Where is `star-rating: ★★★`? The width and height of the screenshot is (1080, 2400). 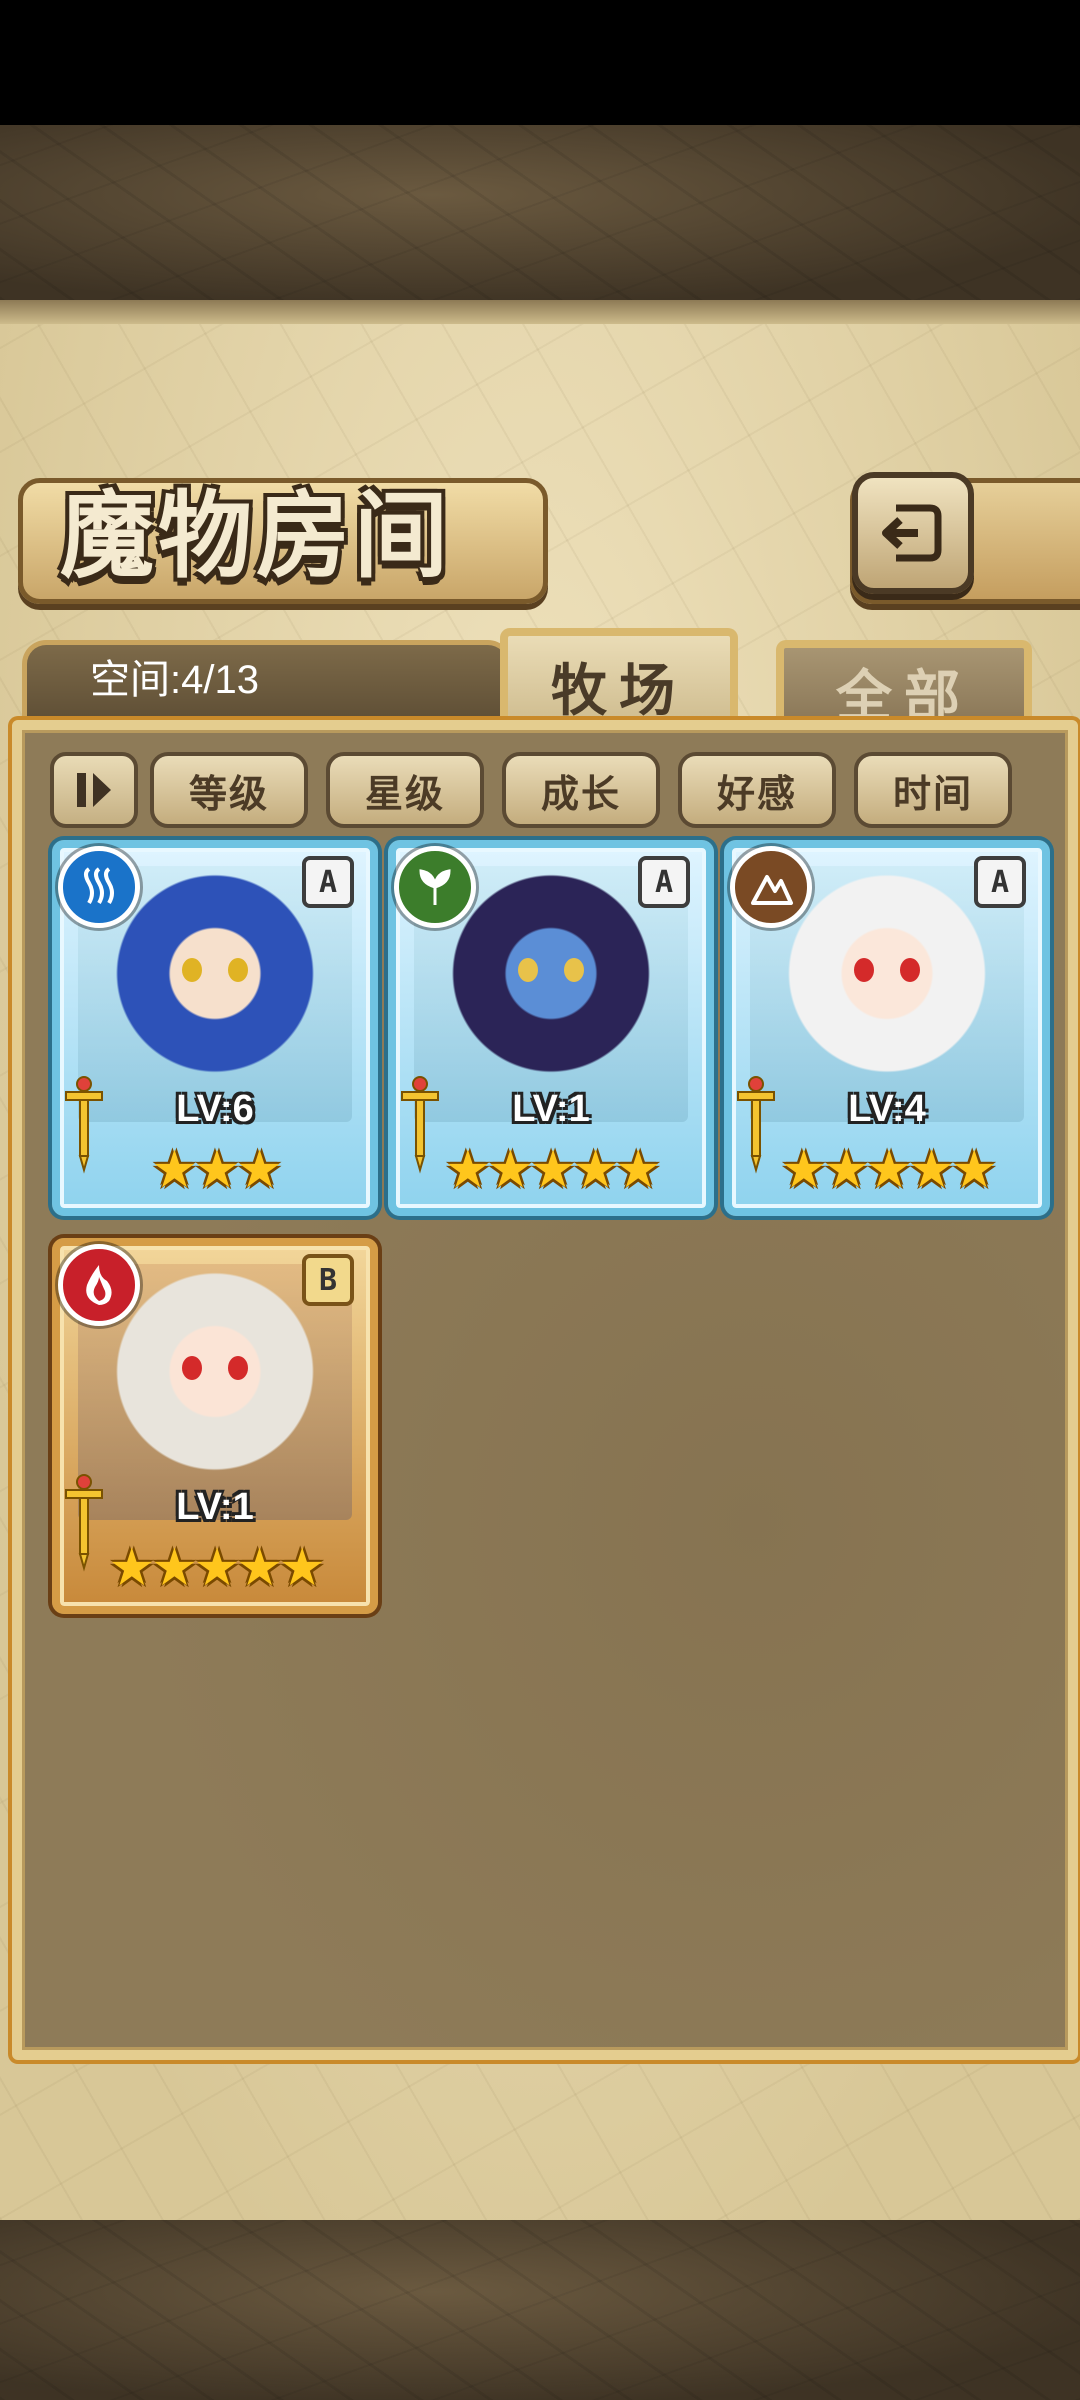
star-rating: ★★★ is located at coordinates (217, 1170).